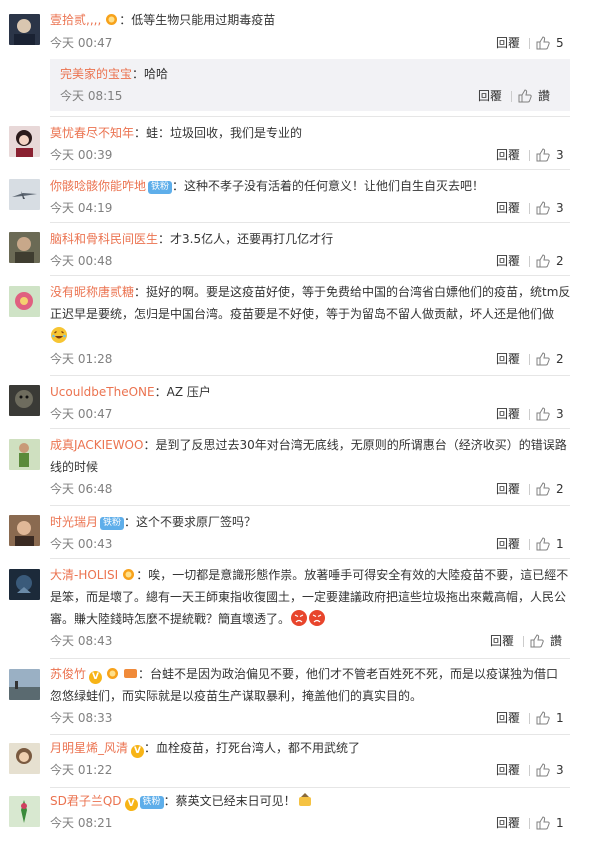 Image resolution: width=594 pixels, height=844 pixels. I want to click on username: 没有昵称唐贰糖, so click(92, 292).